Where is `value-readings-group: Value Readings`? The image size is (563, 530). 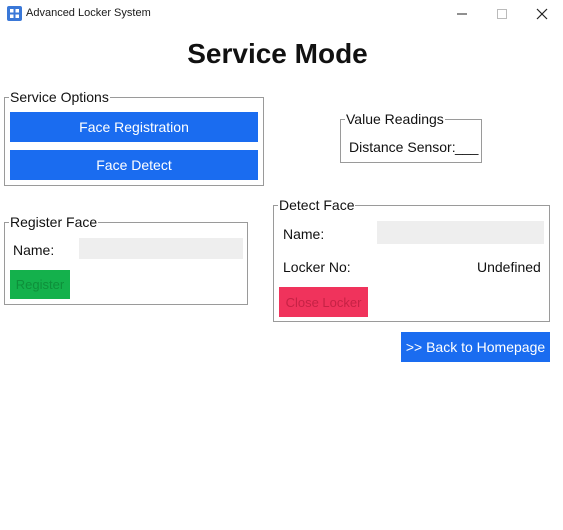 value-readings-group: Value Readings is located at coordinates (411, 137).